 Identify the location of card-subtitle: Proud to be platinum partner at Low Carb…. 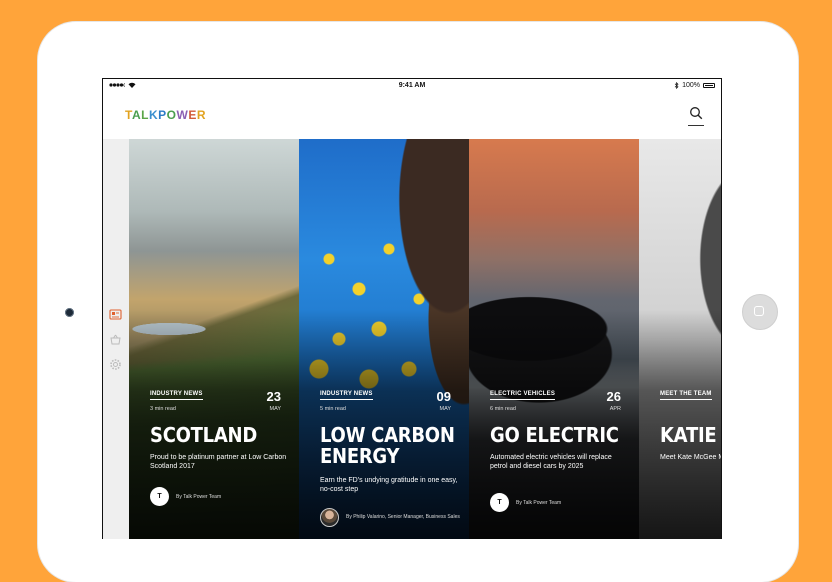
(218, 462).